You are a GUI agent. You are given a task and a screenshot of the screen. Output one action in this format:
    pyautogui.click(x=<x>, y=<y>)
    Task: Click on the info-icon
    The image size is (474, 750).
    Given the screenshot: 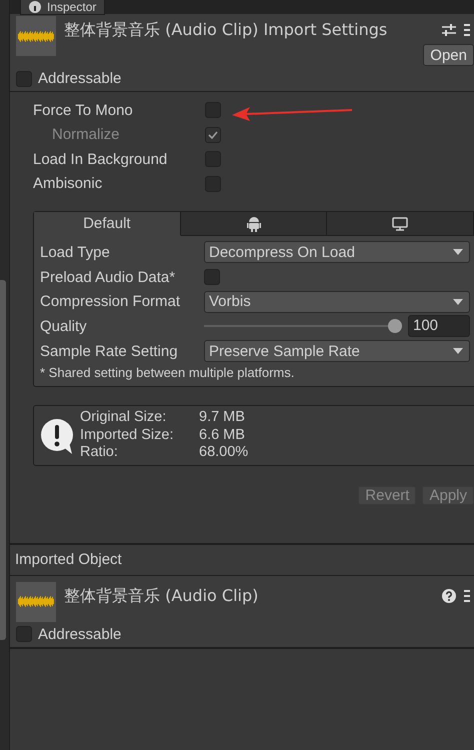 What is the action you would take?
    pyautogui.click(x=35, y=7)
    